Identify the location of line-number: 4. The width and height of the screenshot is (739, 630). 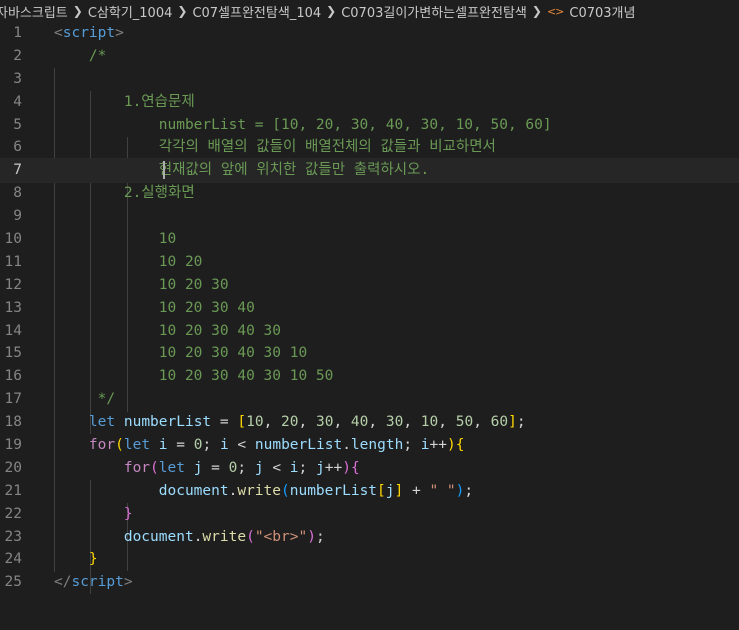
(17, 101).